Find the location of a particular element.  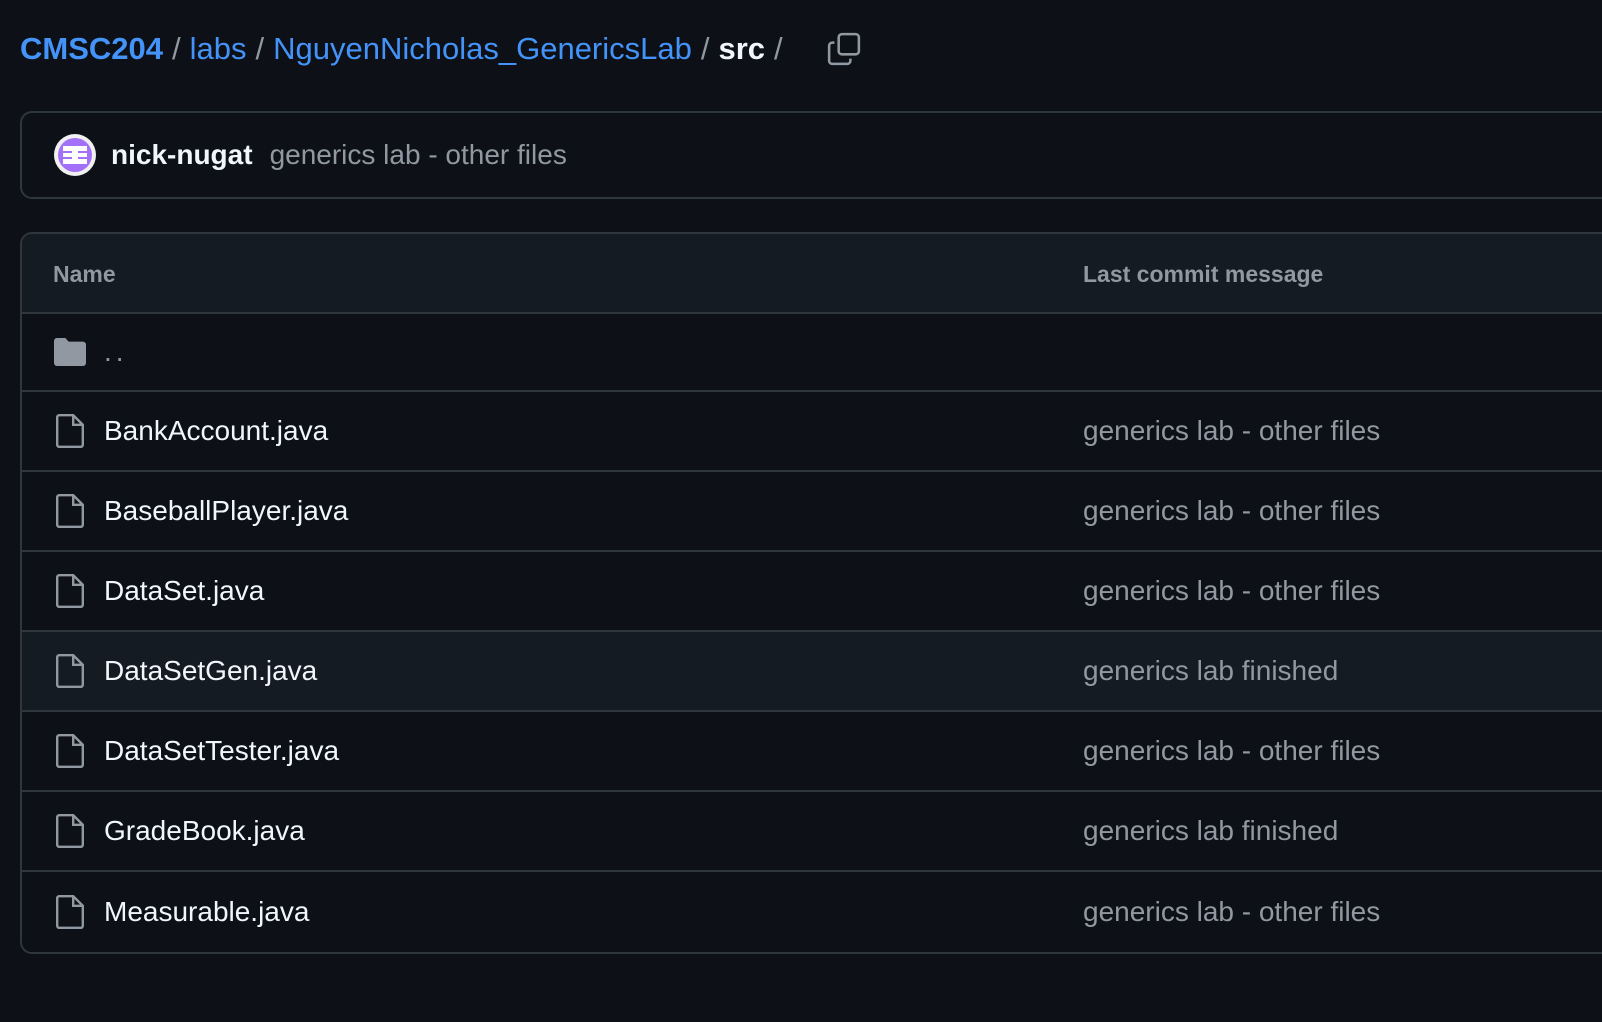

avatar is located at coordinates (75, 155).